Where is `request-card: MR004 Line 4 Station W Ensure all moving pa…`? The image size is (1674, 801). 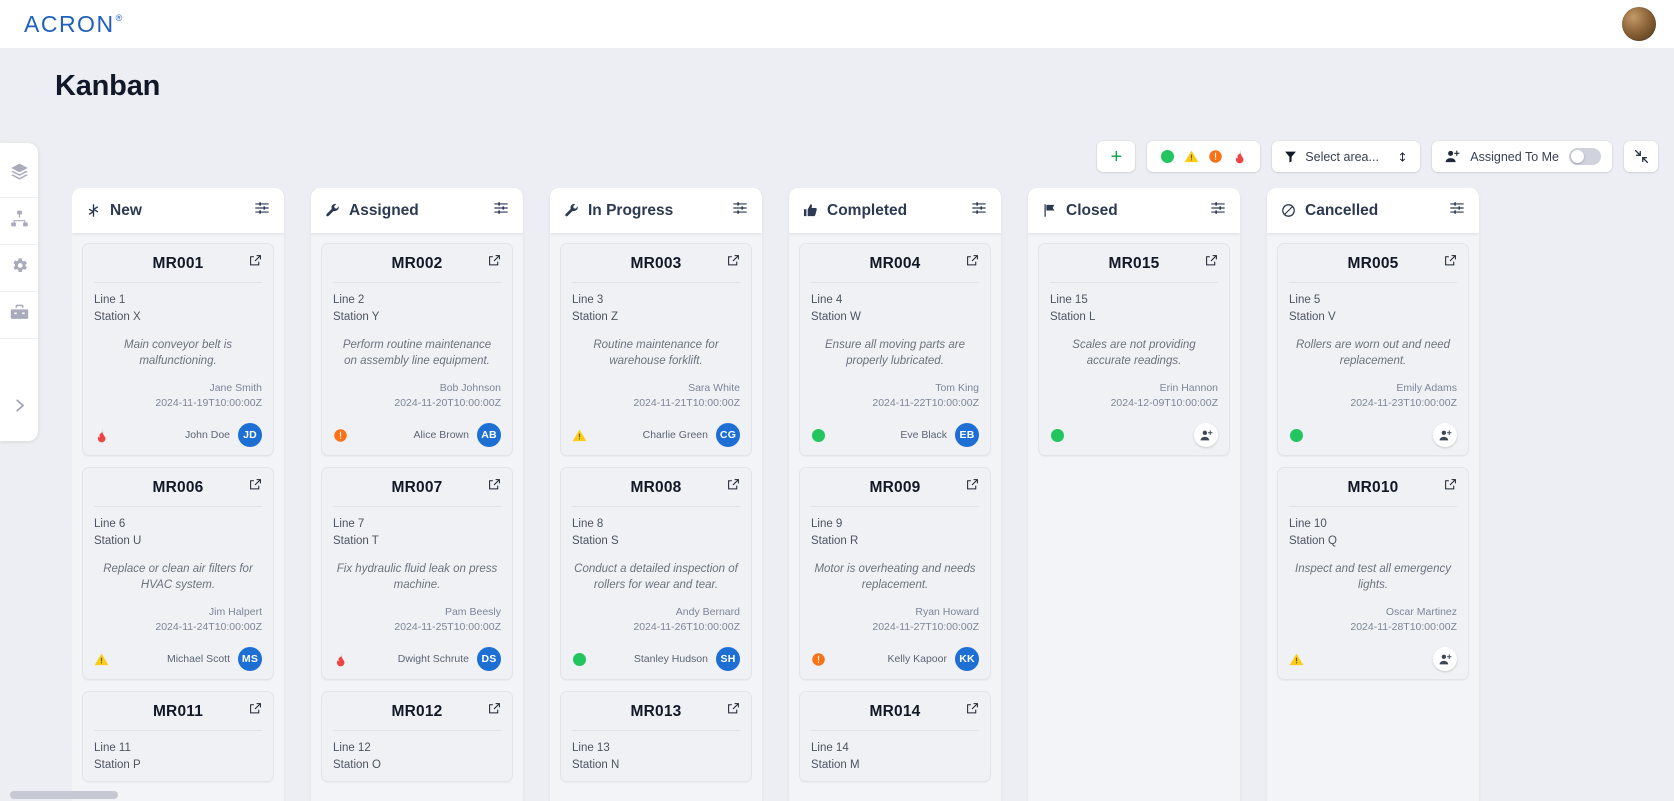
request-card: MR004 Line 4 Station W Ensure all moving pa… is located at coordinates (895, 350).